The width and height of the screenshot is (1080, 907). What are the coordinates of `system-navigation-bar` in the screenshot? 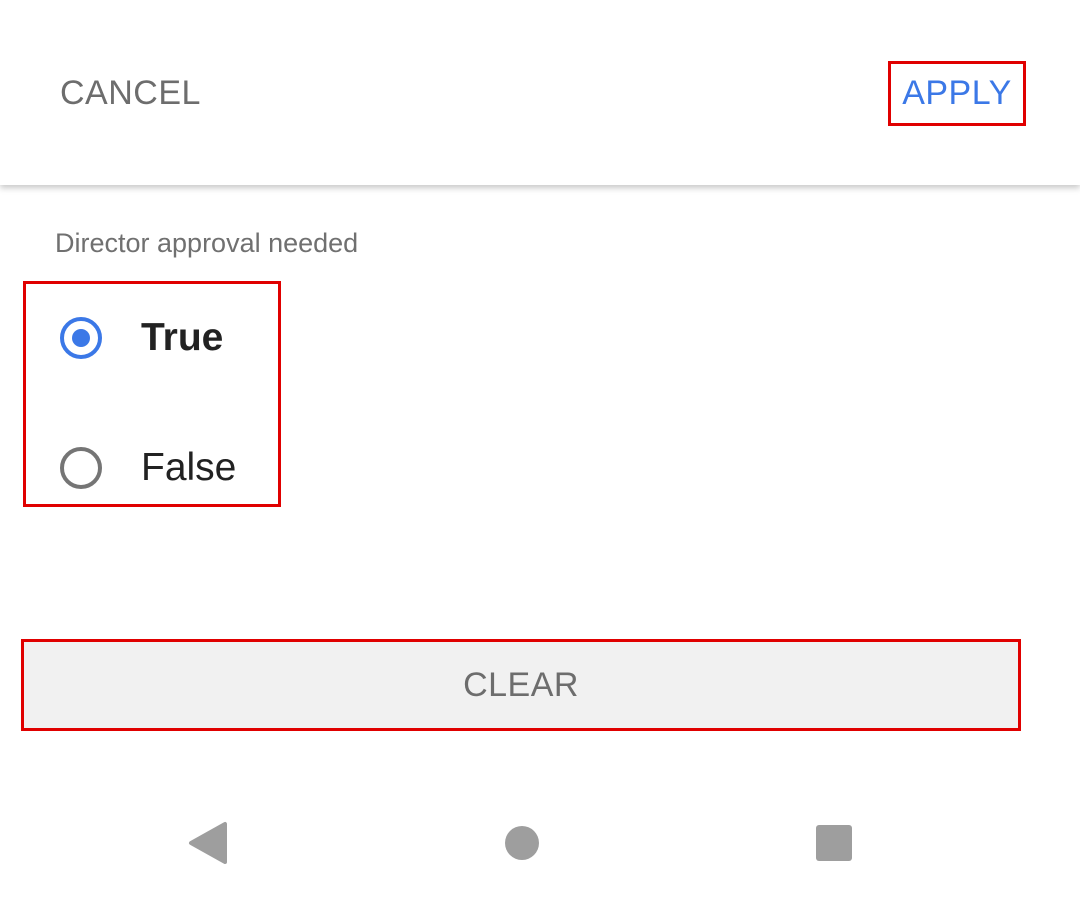 It's located at (540, 845).